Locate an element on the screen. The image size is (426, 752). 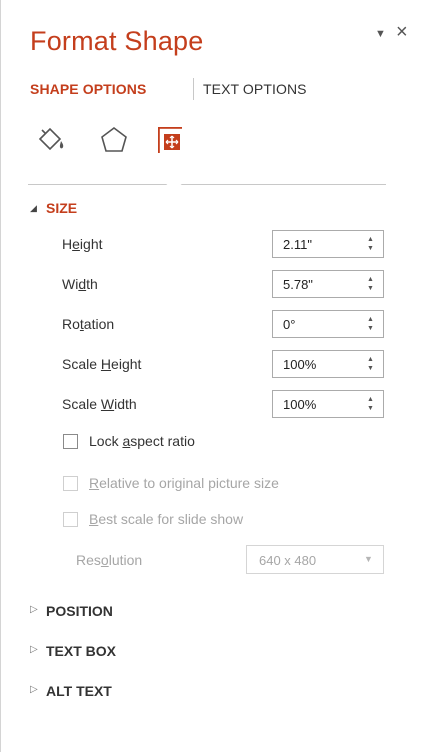
scale-width-value: 100% is located at coordinates (299, 404).